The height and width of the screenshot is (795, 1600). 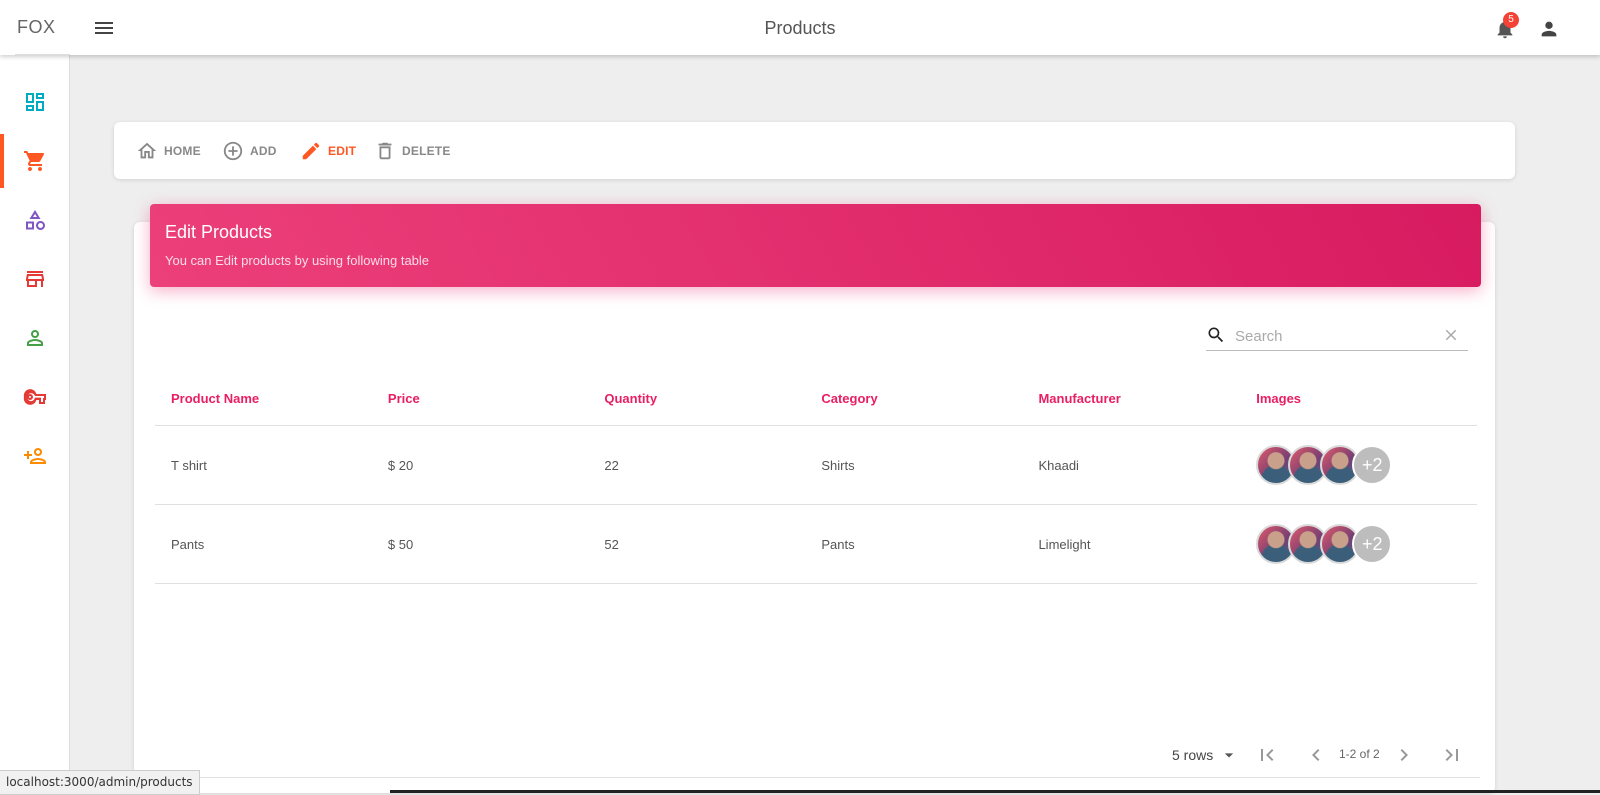 What do you see at coordinates (263, 151) in the screenshot?
I see `add-label: ADD` at bounding box center [263, 151].